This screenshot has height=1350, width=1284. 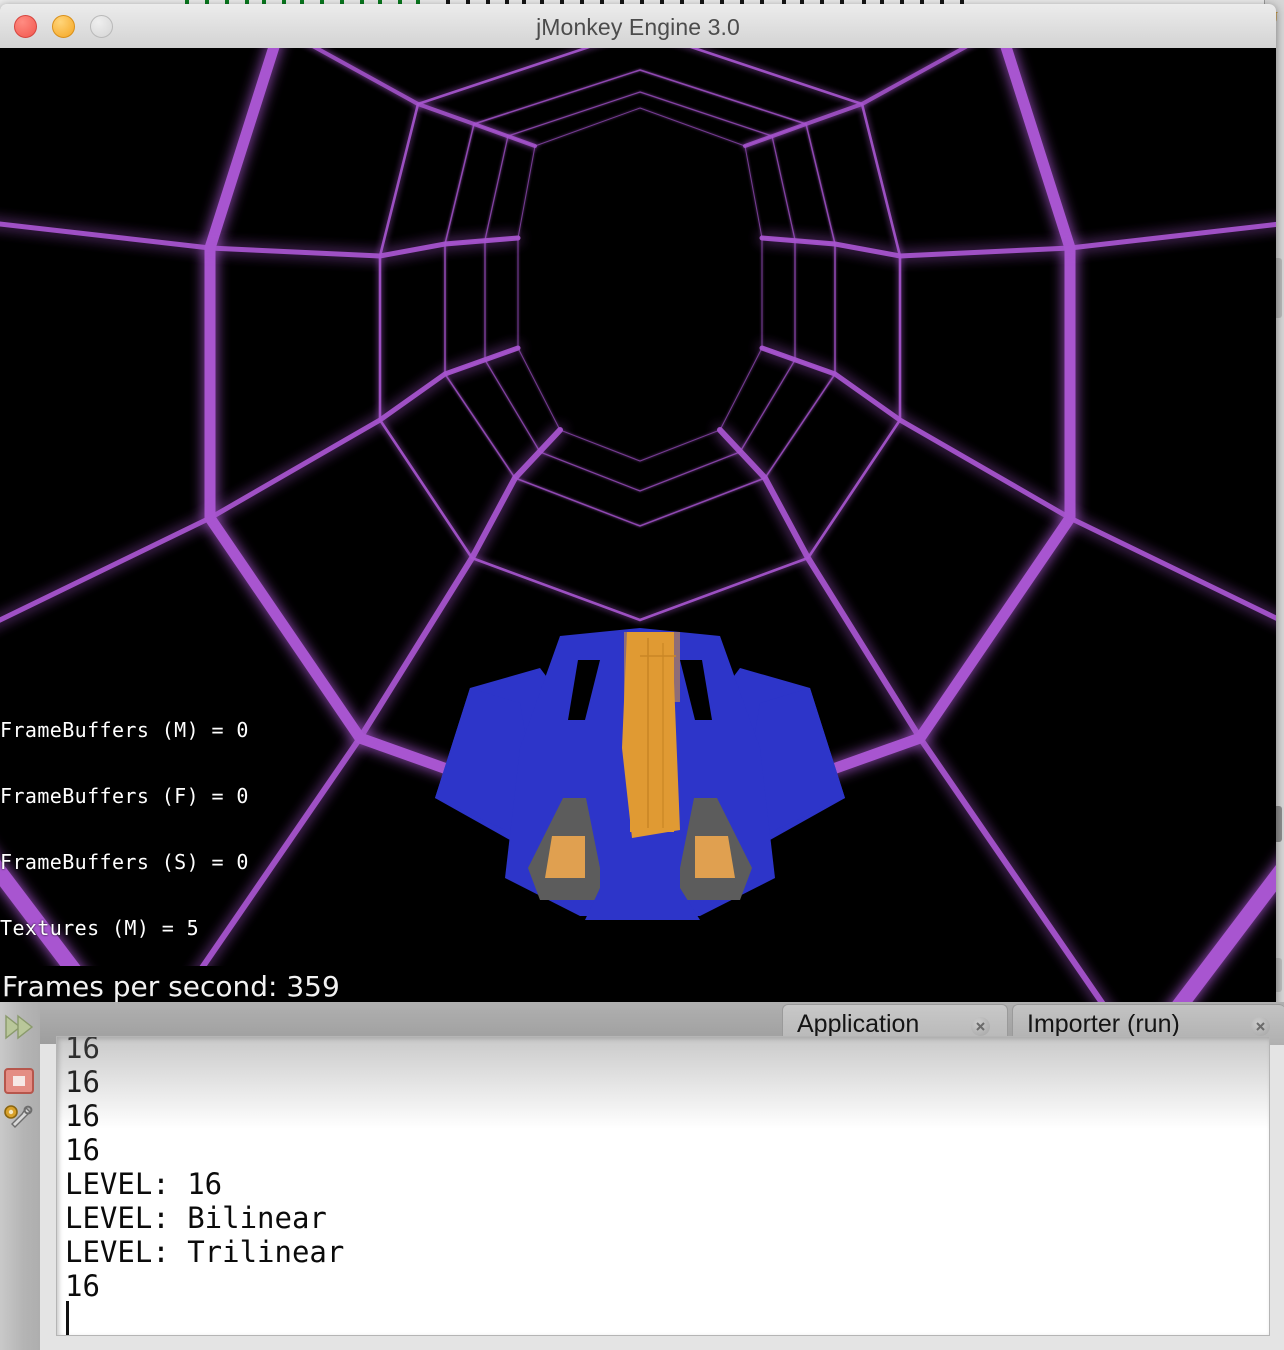 What do you see at coordinates (19, 1081) in the screenshot?
I see `stop-icon` at bounding box center [19, 1081].